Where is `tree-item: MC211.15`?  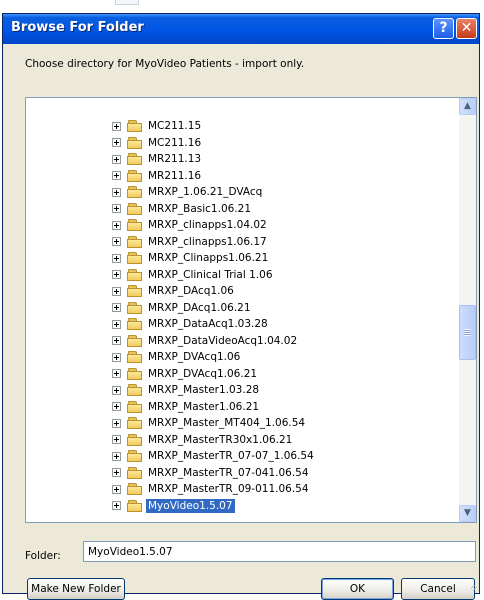 tree-item: MC211.15 is located at coordinates (157, 126).